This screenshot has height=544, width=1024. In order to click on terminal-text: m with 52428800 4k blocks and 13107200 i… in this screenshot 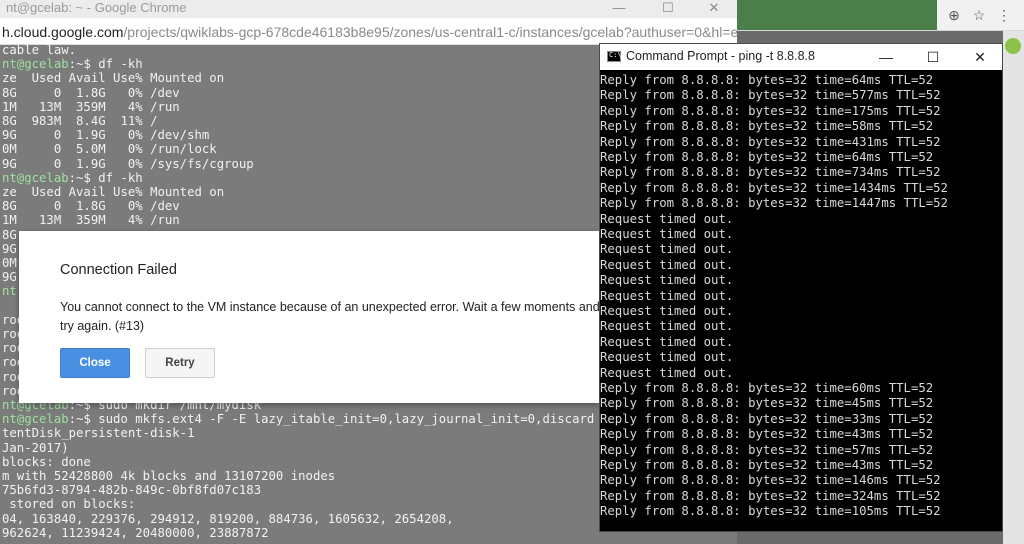, I will do `click(169, 476)`.